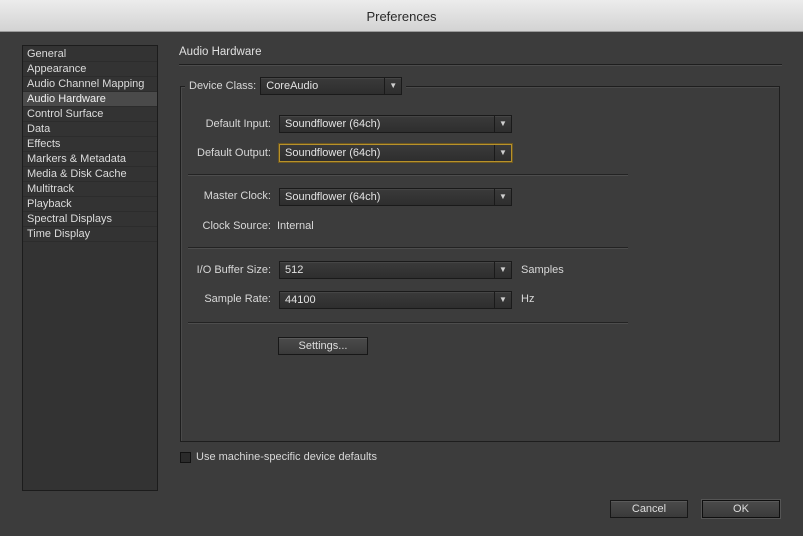 Image resolution: width=803 pixels, height=536 pixels. Describe the element at coordinates (238, 124) in the screenshot. I see `default-input-label: Default Input:` at that location.